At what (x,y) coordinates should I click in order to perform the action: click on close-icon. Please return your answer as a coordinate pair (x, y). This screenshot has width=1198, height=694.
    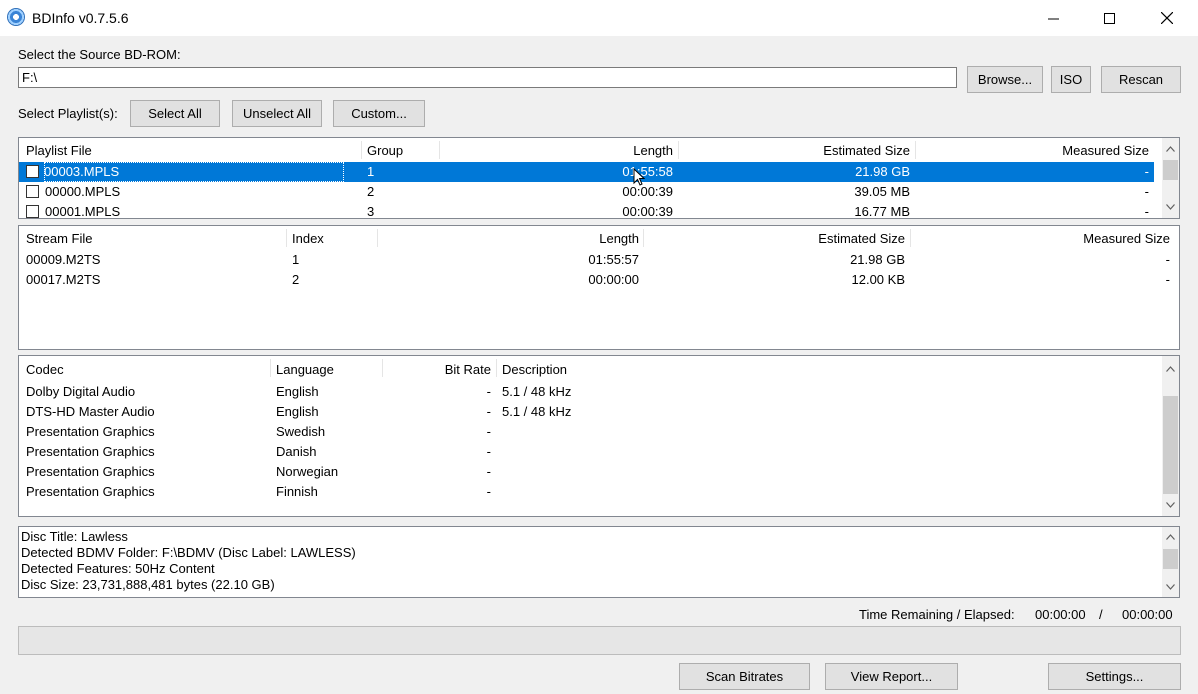
    Looking at the image, I should click on (1167, 18).